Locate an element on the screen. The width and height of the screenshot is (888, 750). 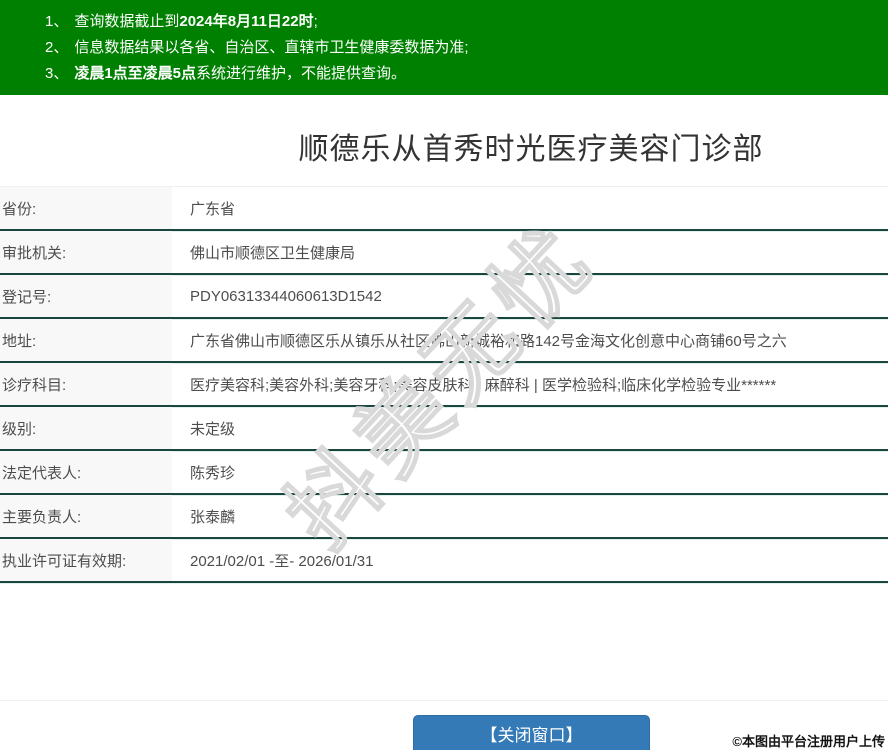
notice-text: 查询数据截止到 is located at coordinates (127, 21).